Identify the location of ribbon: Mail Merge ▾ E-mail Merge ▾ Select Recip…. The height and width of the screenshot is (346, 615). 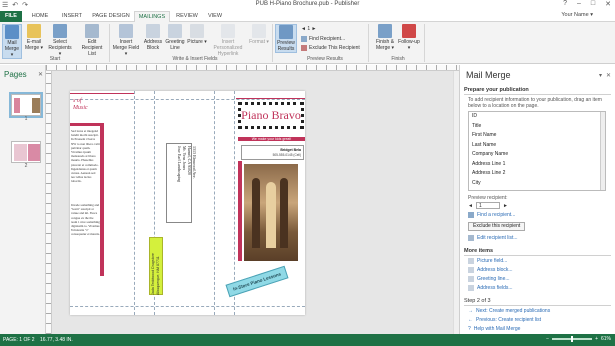
(307, 43).